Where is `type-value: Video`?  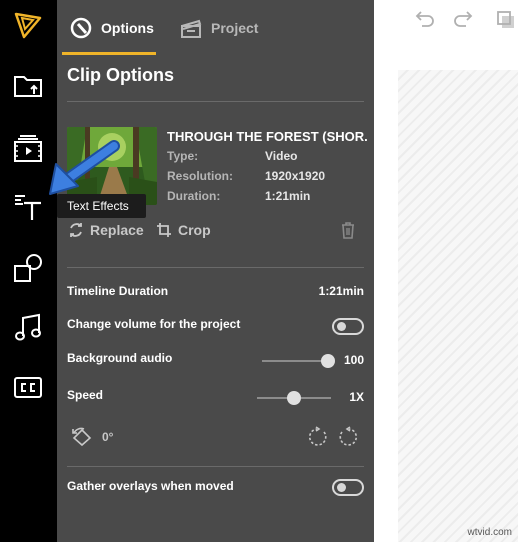 type-value: Video is located at coordinates (281, 156).